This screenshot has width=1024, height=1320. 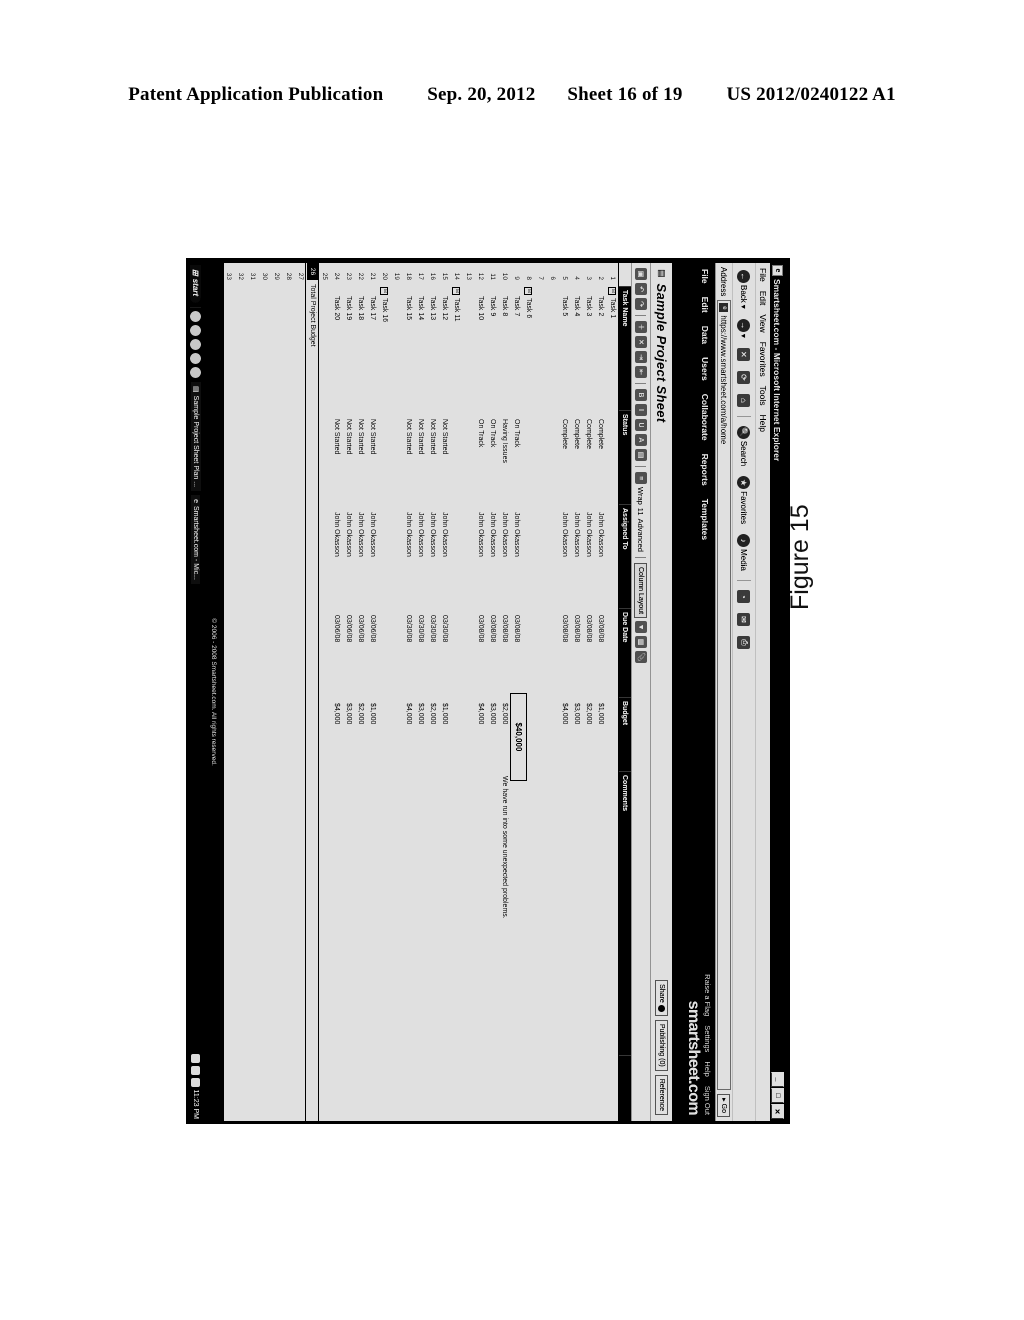 What do you see at coordinates (641, 455) in the screenshot?
I see `fill-color-icon: ▤` at bounding box center [641, 455].